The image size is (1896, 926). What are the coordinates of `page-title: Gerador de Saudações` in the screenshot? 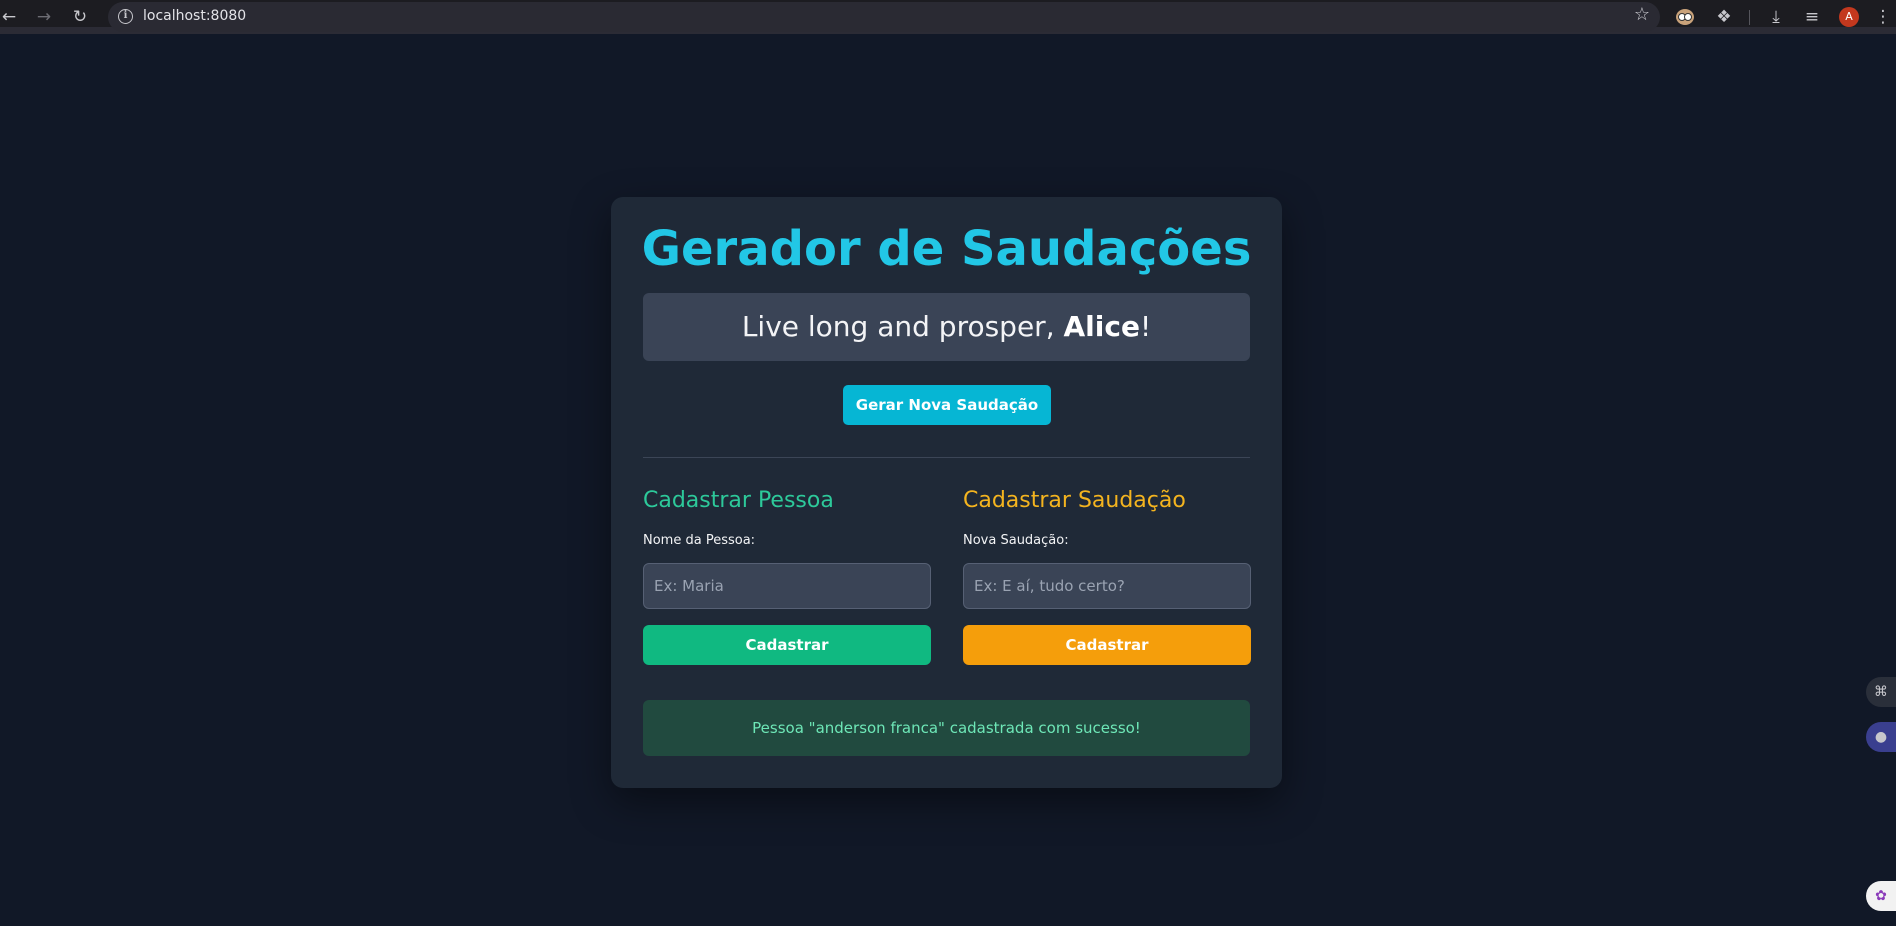 It's located at (946, 249).